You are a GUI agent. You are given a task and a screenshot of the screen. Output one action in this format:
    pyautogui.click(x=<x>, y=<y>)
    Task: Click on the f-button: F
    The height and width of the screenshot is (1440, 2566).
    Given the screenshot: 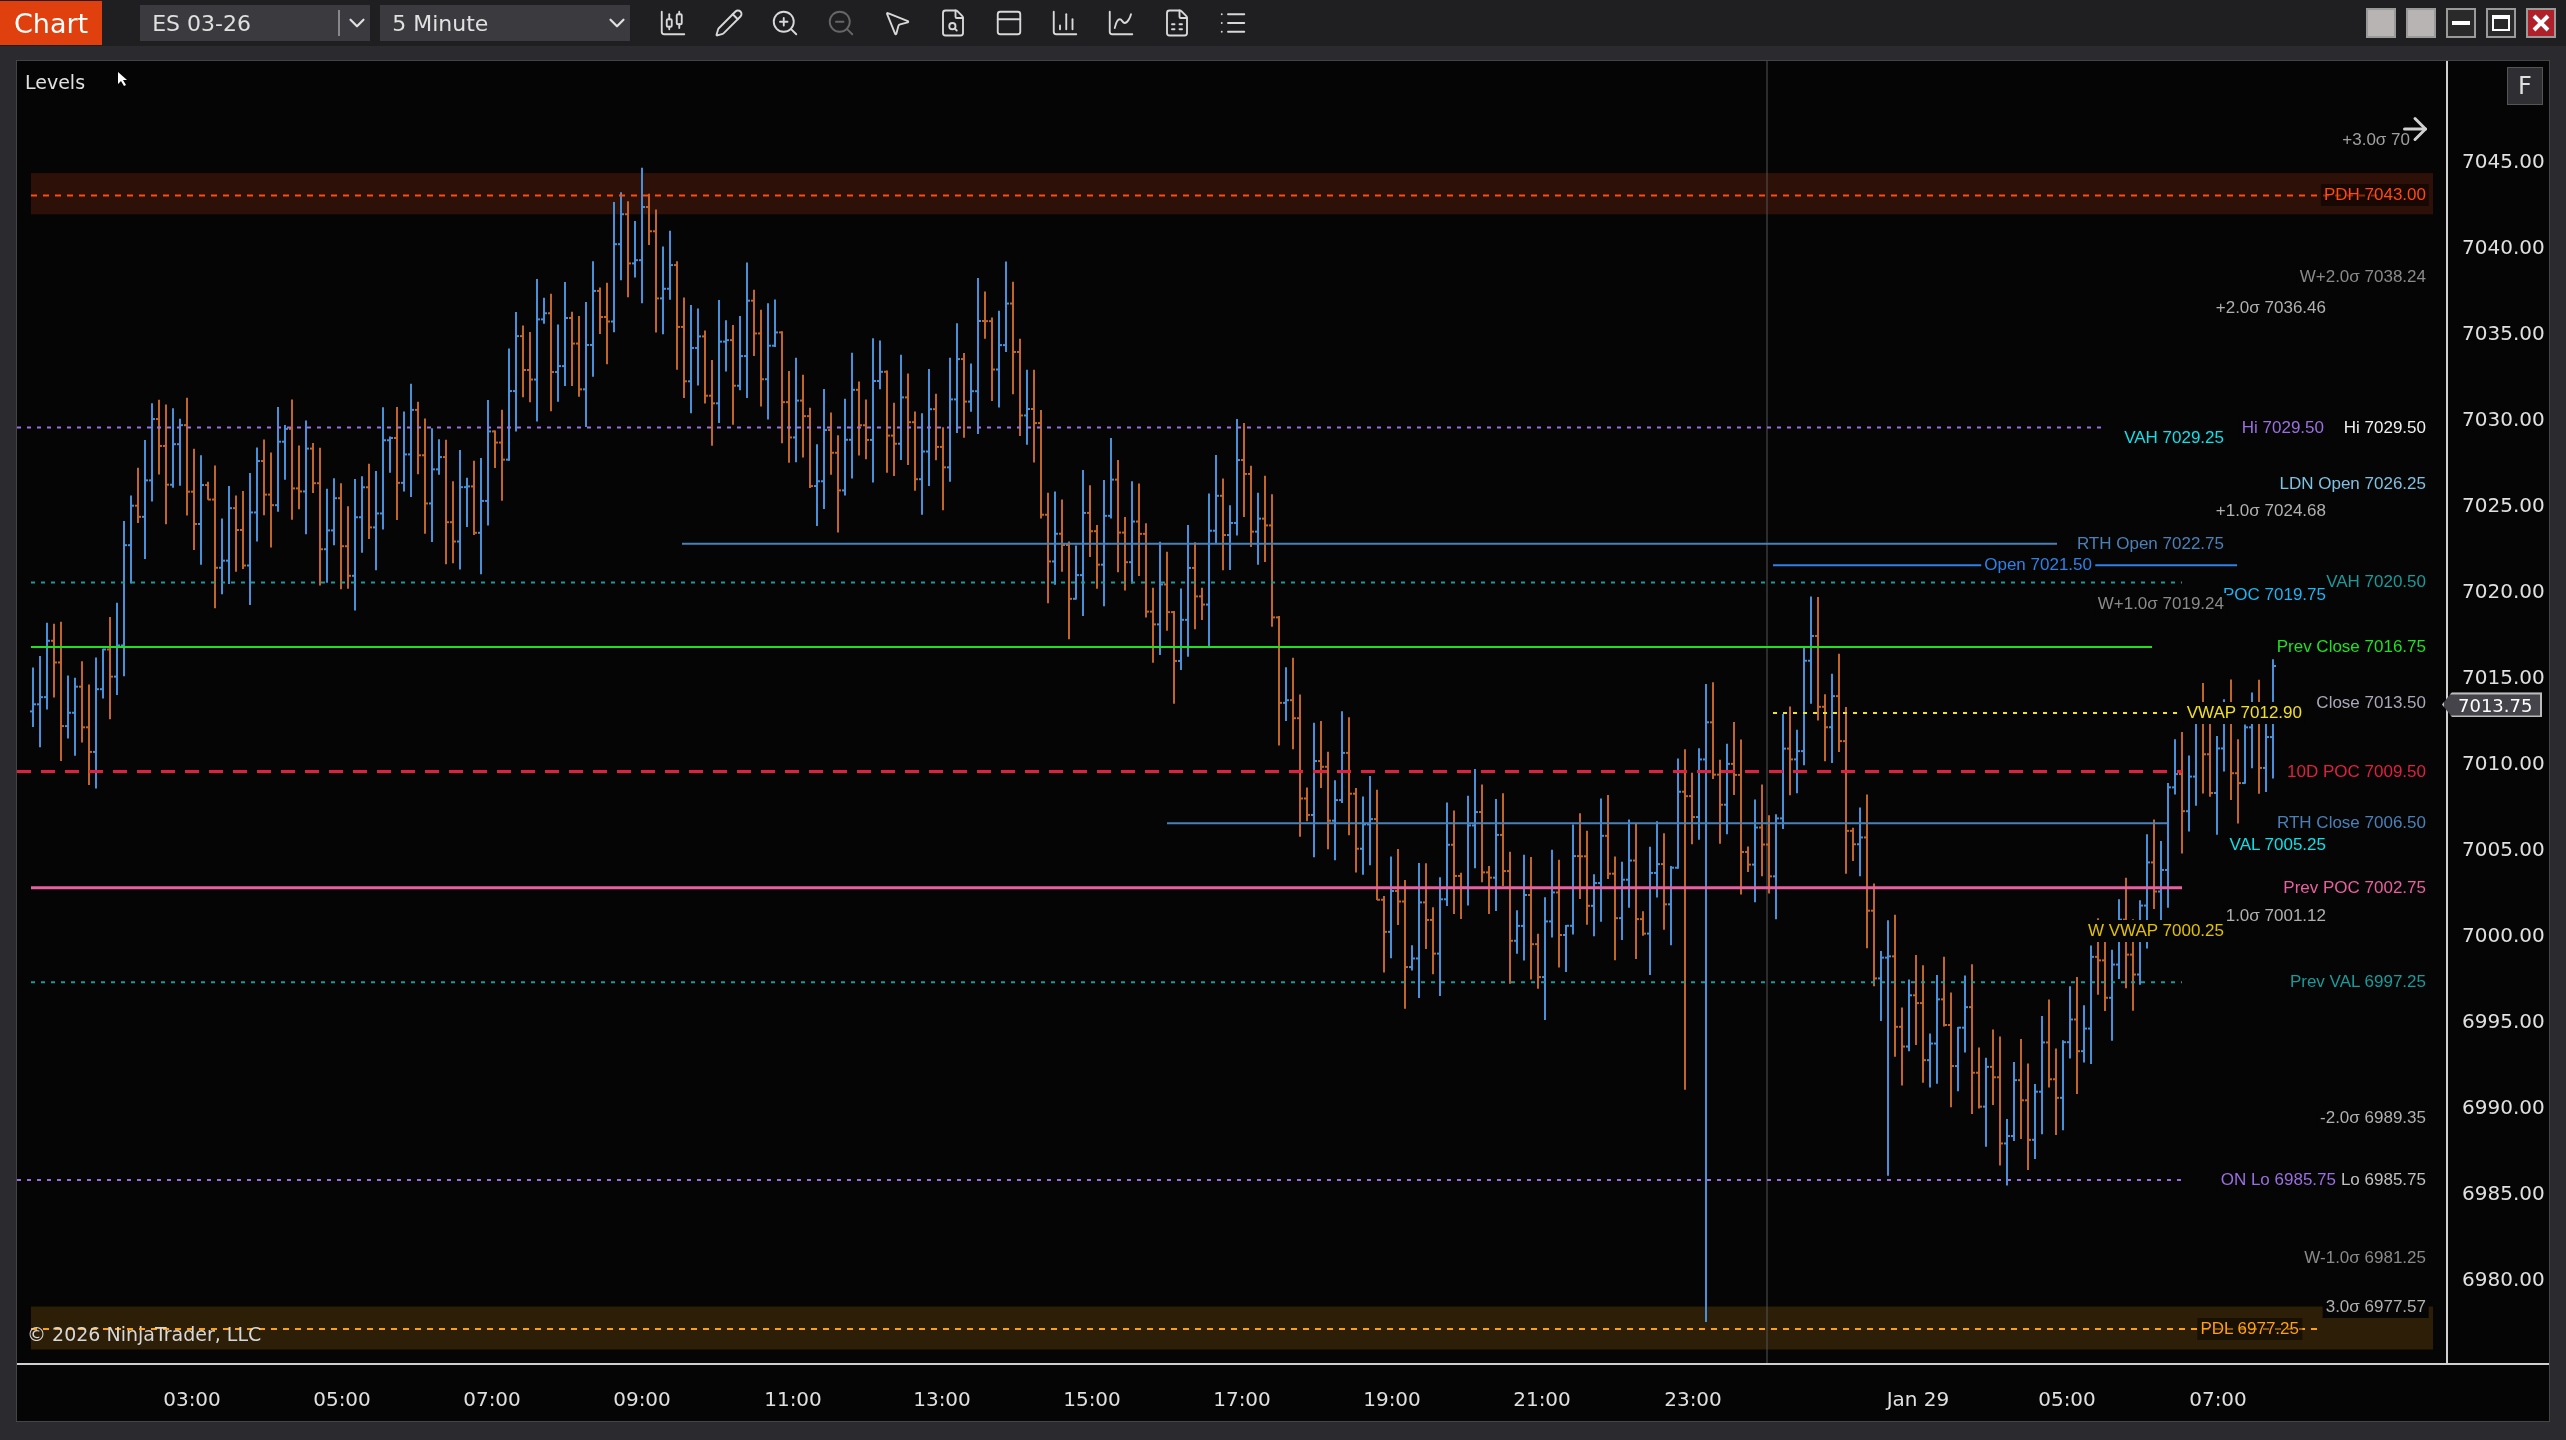 What is the action you would take?
    pyautogui.click(x=2525, y=86)
    